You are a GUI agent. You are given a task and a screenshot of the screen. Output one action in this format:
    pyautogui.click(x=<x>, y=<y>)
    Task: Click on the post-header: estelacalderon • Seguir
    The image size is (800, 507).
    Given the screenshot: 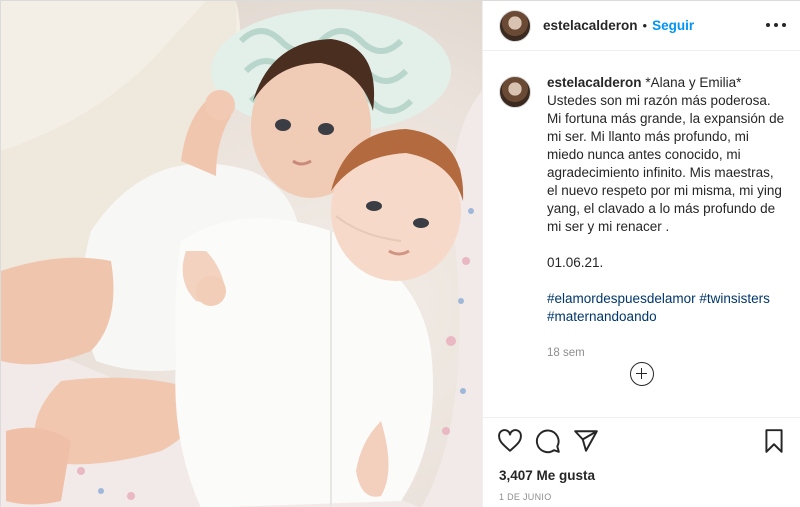 What is the action you would take?
    pyautogui.click(x=641, y=26)
    